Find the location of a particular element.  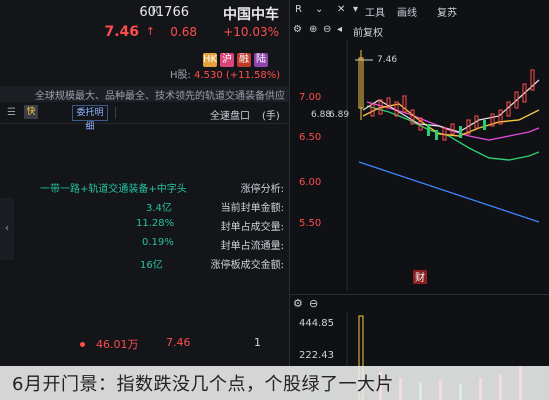

analysis-title: 涨停分析: is located at coordinates (262, 189).